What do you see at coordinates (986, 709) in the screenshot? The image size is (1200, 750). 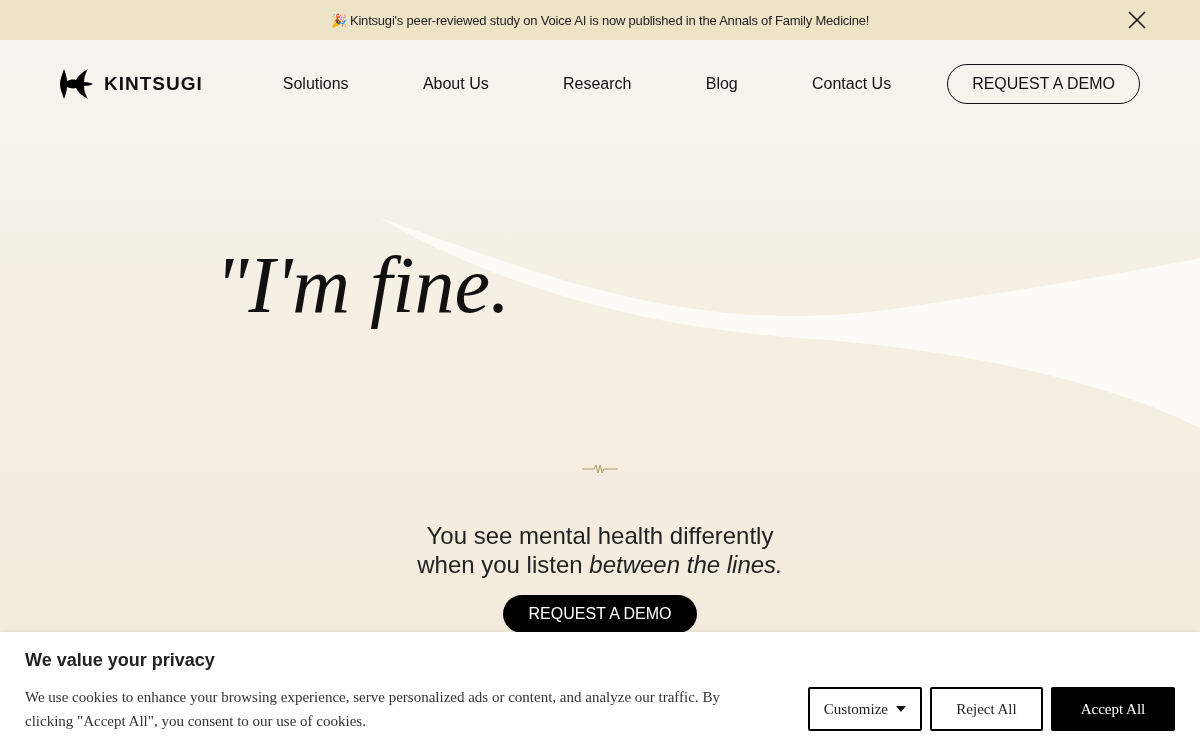 I see `reject-button: Reject All` at bounding box center [986, 709].